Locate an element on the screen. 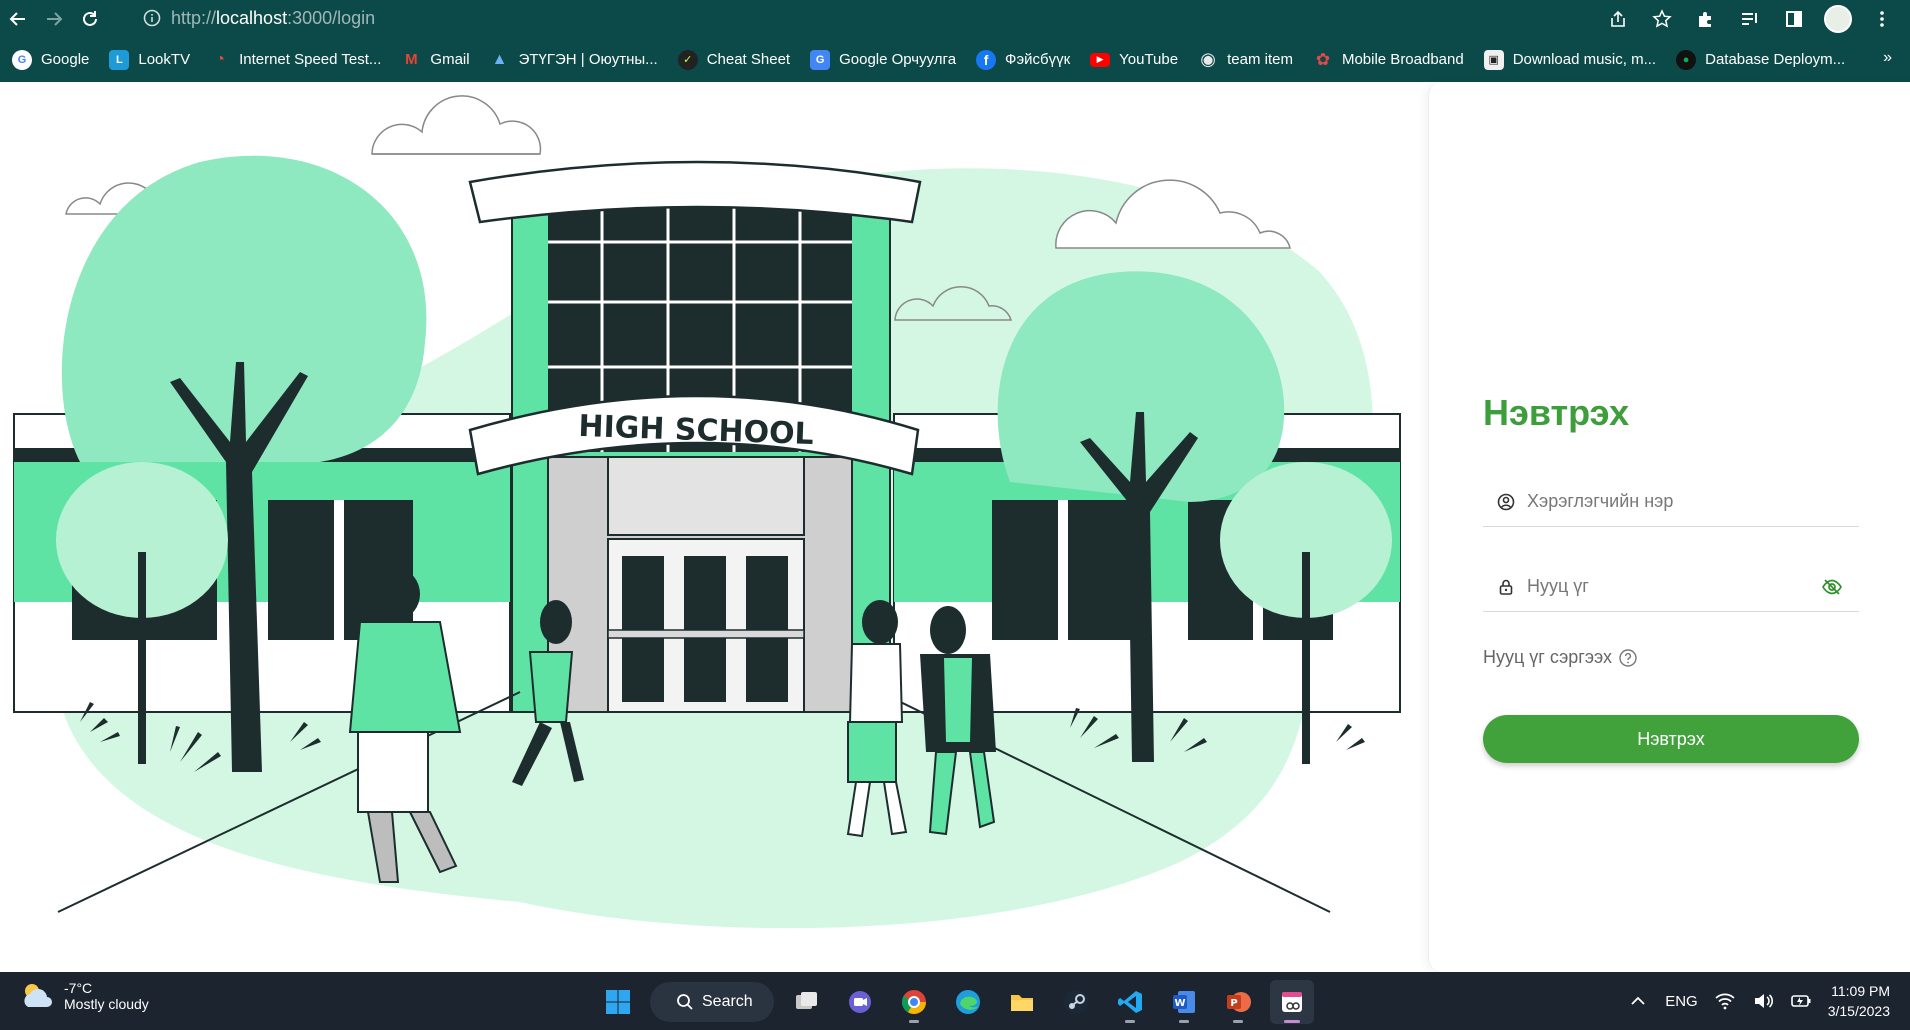 This screenshot has width=1910, height=1030. bookmark-cheatsheet: ✓ Cheat Sheet is located at coordinates (733, 59).